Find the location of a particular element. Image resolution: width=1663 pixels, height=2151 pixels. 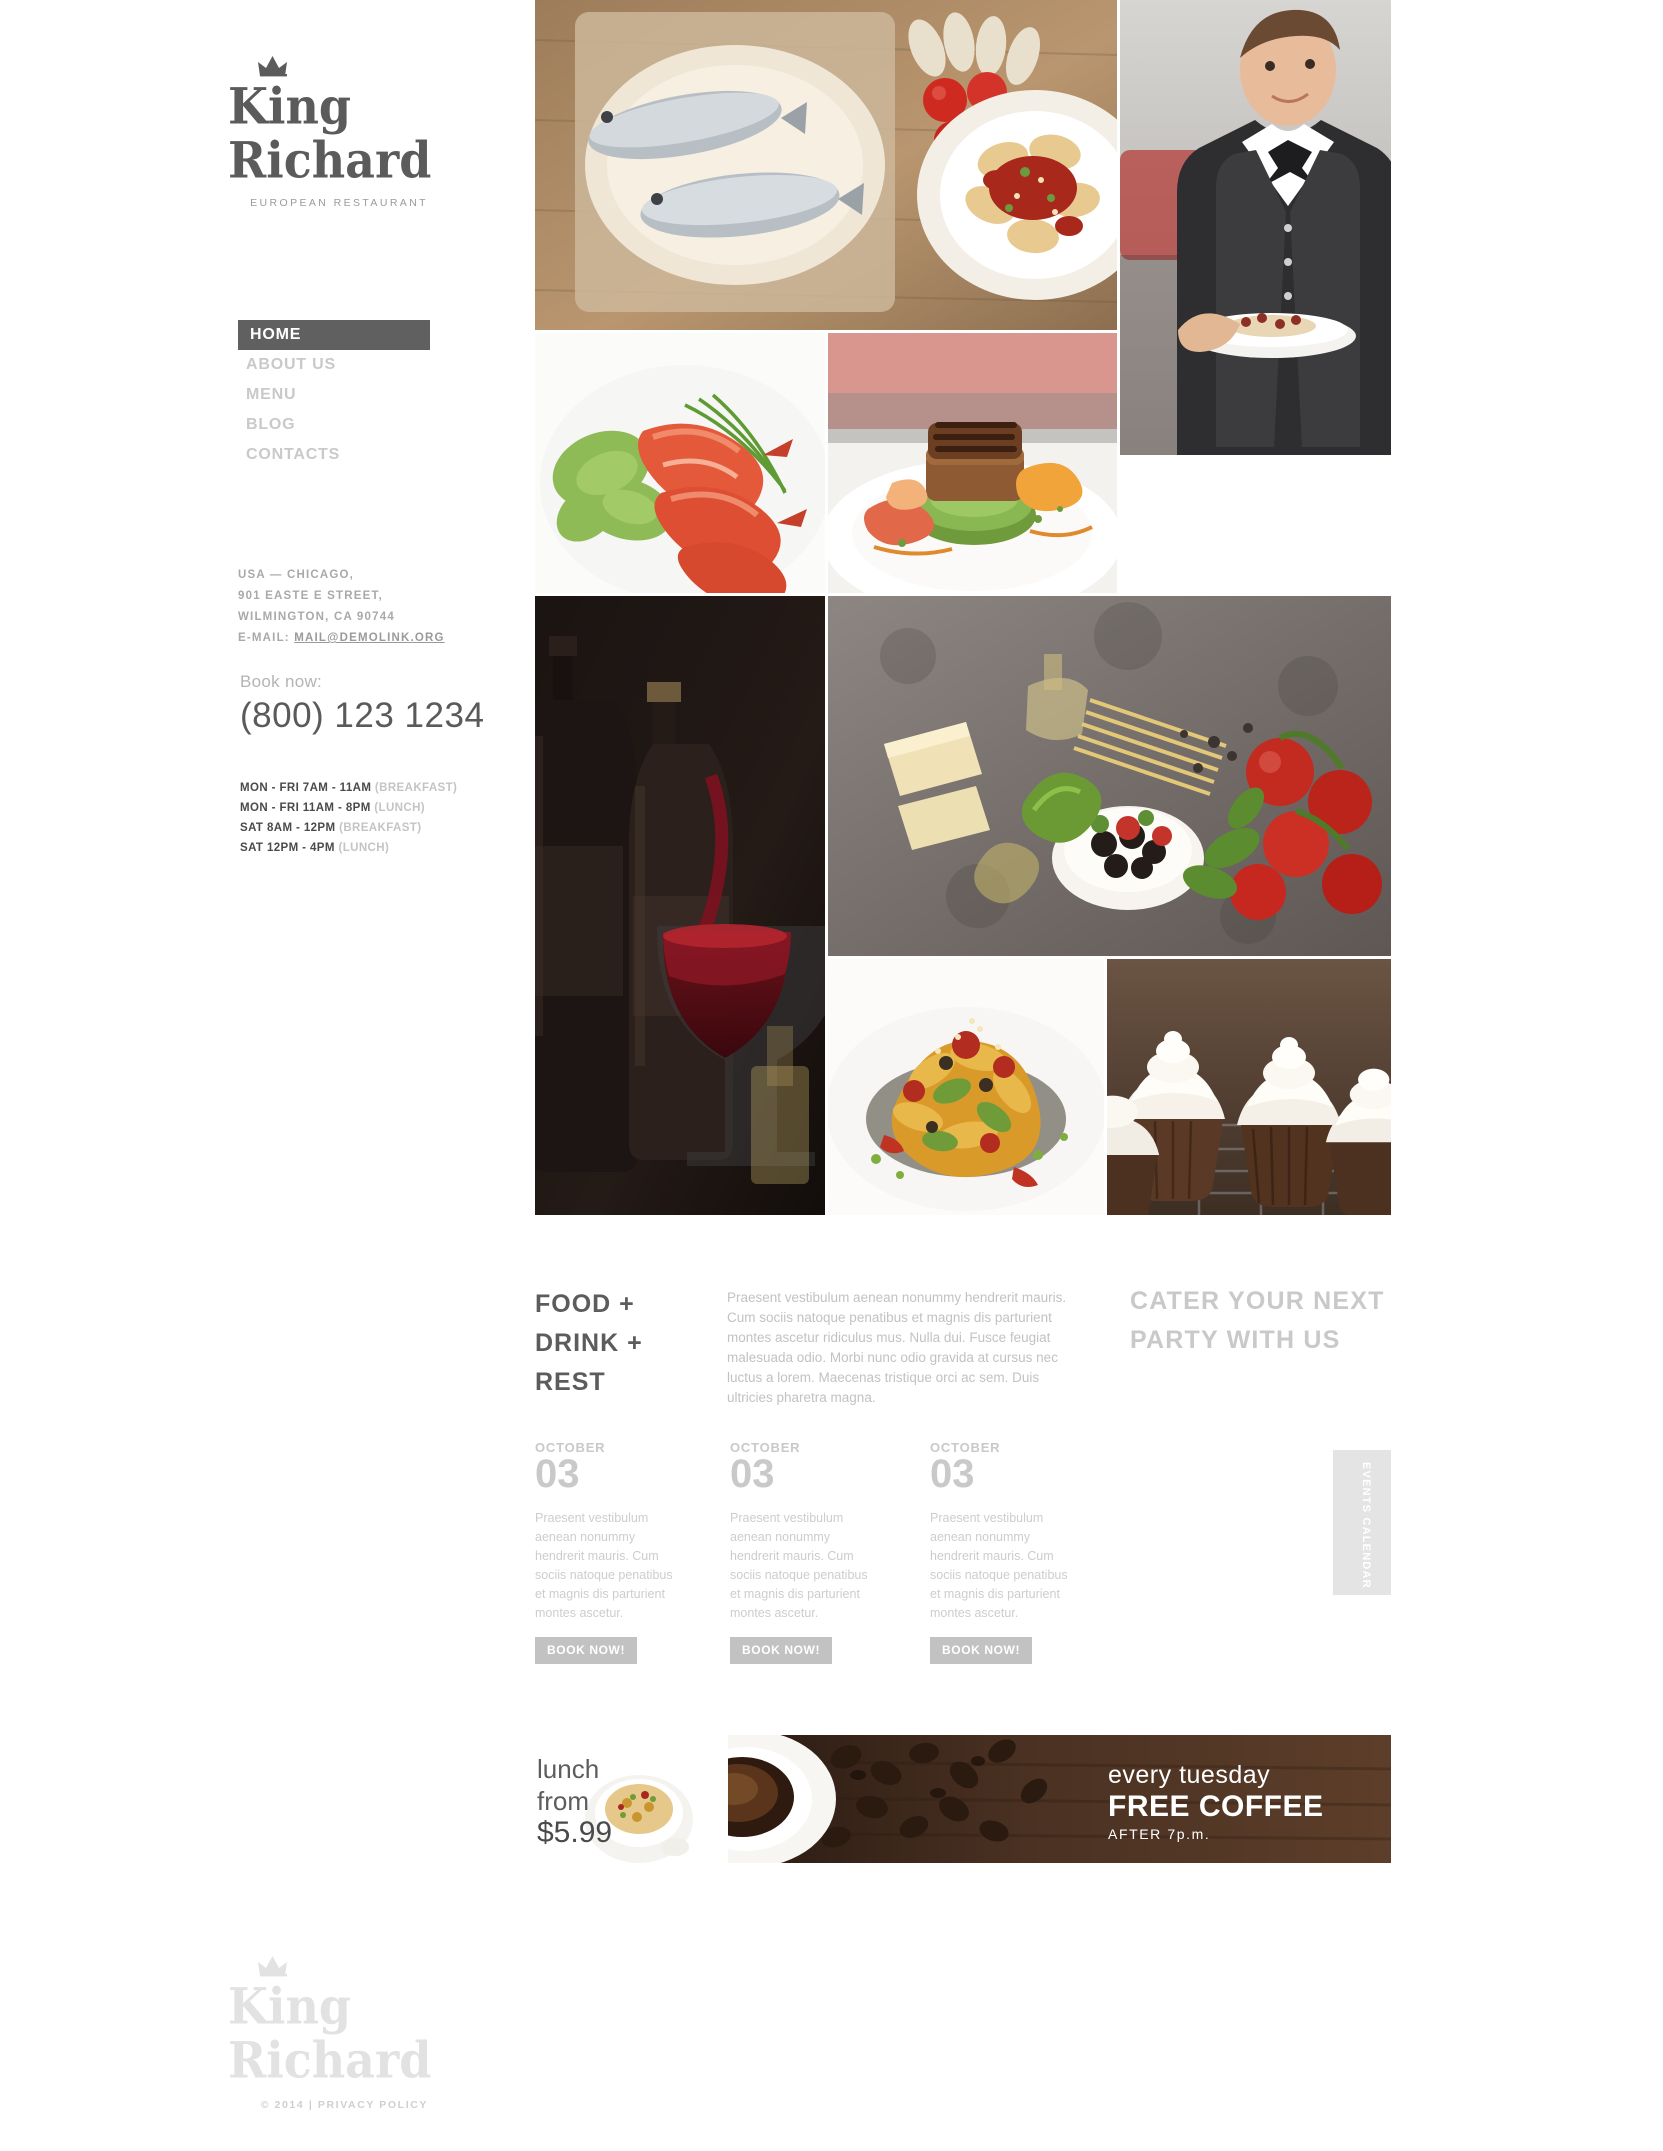

gallery-vegetable-dish-image is located at coordinates (966, 1087).